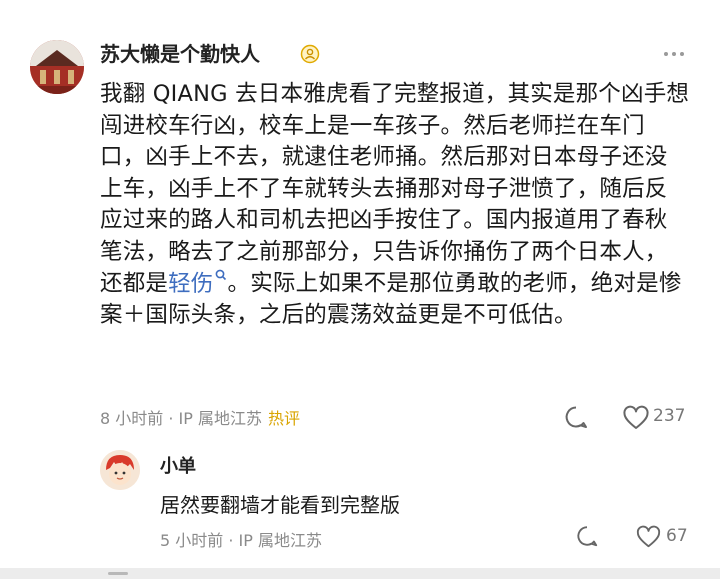  I want to click on reply-author: 小单, so click(178, 465).